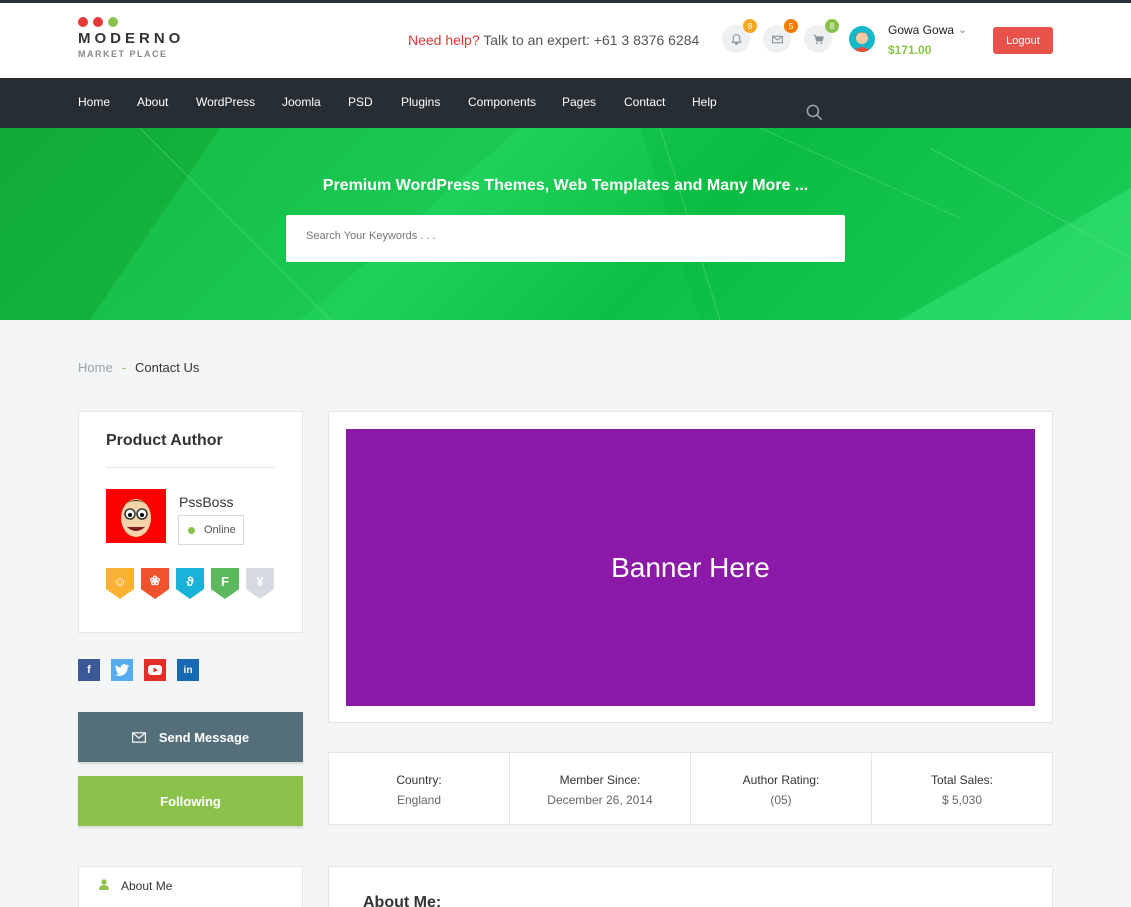 The width and height of the screenshot is (1131, 907). What do you see at coordinates (1023, 40) in the screenshot?
I see `logout-button: Logout` at bounding box center [1023, 40].